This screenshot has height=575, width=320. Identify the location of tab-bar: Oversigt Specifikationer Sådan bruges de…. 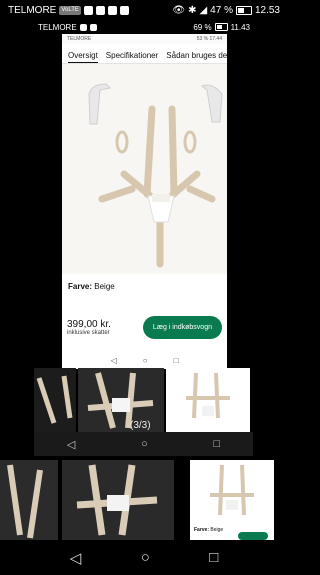
(144, 54).